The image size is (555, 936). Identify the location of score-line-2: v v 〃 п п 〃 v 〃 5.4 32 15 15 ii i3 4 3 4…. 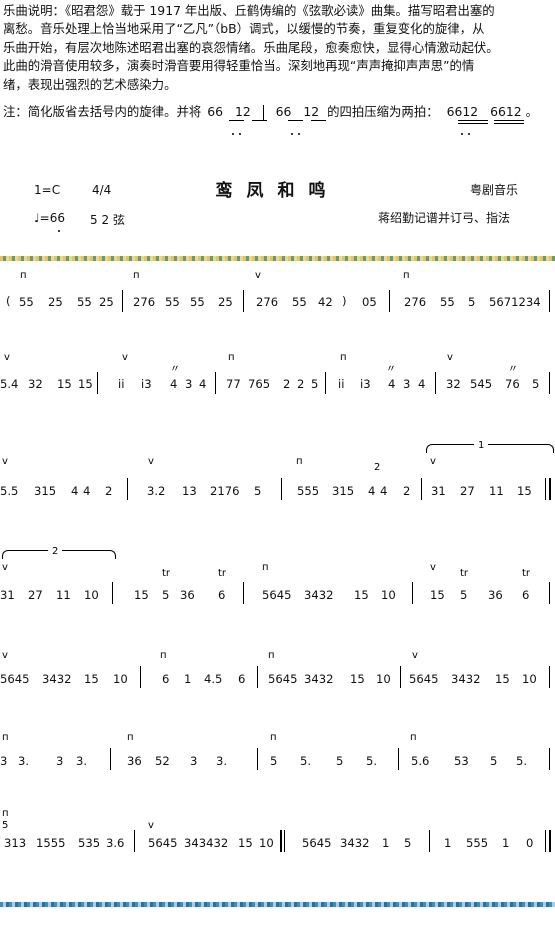
(277, 381).